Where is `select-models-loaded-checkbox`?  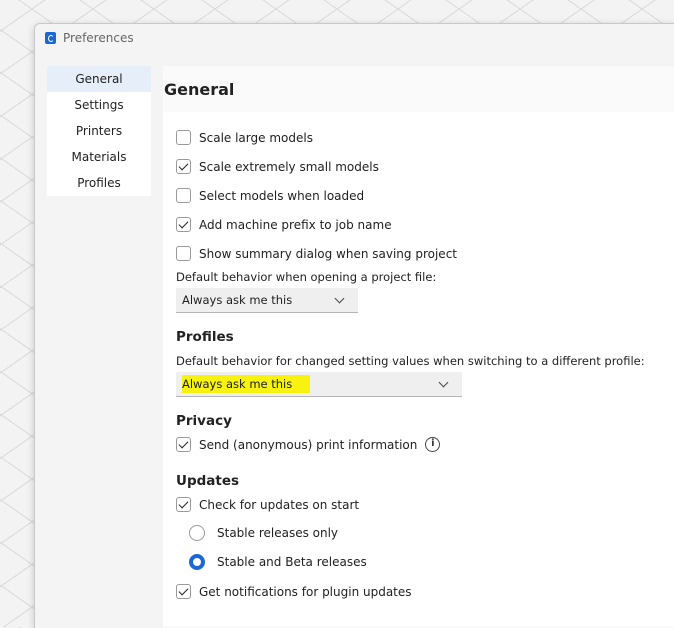 select-models-loaded-checkbox is located at coordinates (183, 195).